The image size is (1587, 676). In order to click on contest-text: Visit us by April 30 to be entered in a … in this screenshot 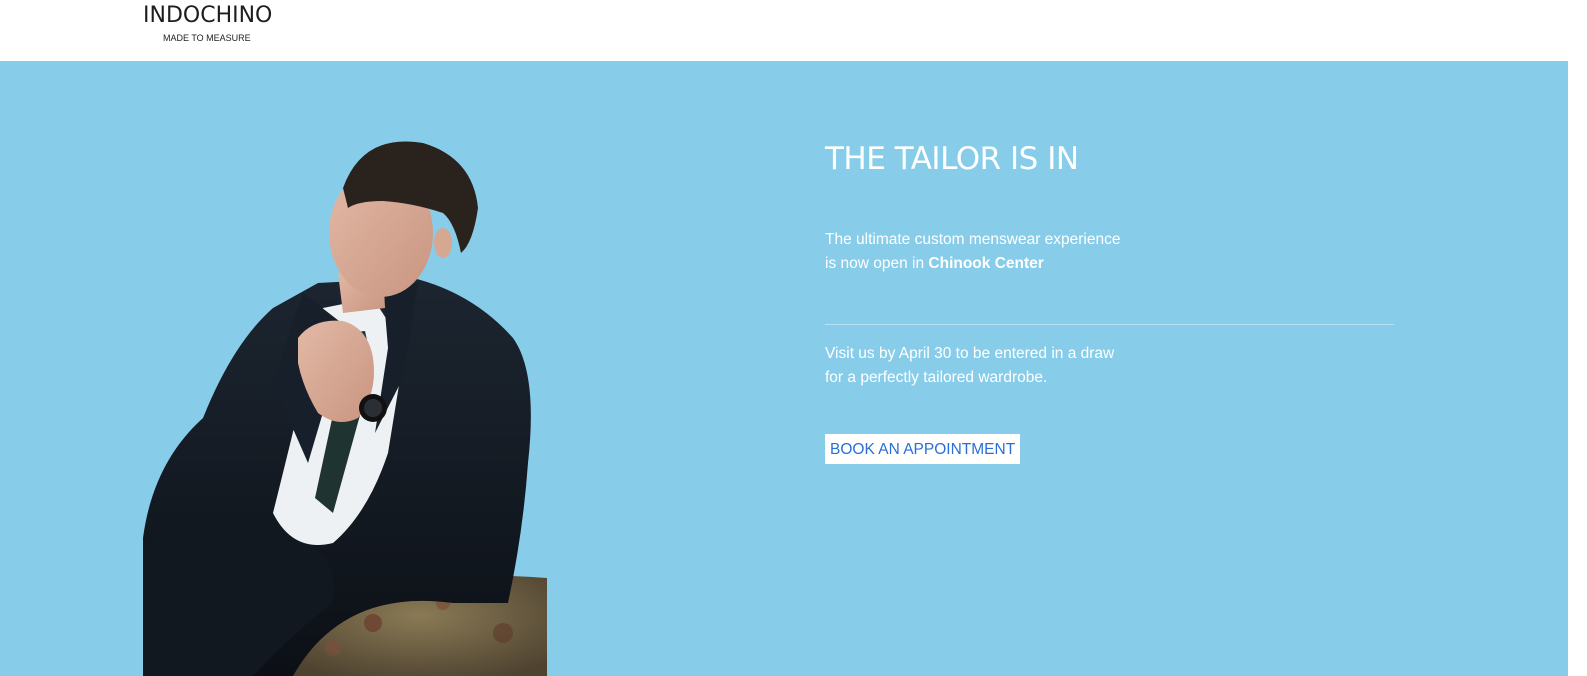, I will do `click(995, 366)`.